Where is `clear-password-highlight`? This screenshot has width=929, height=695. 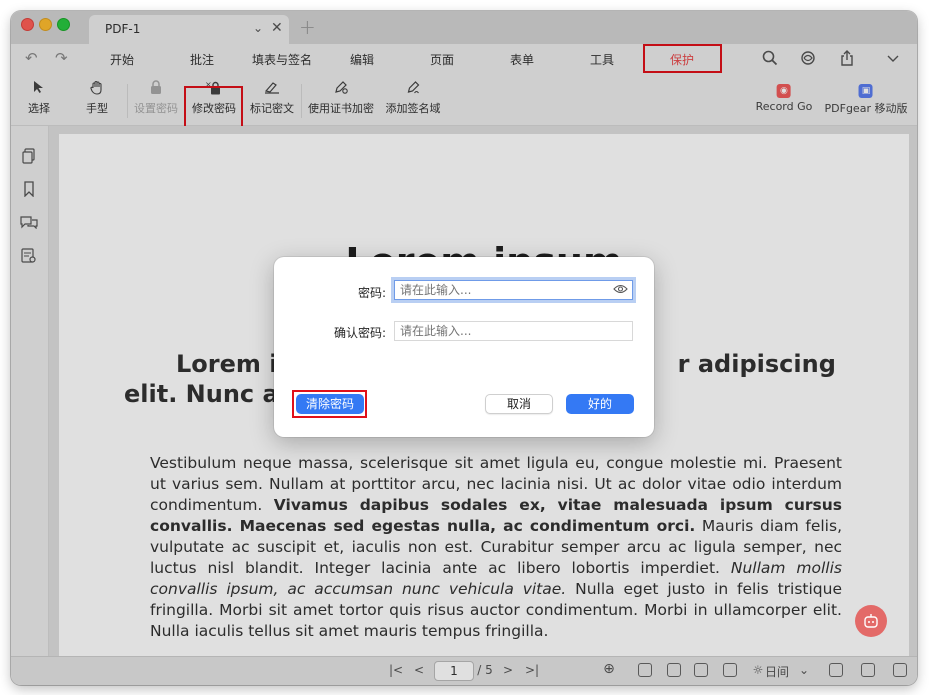
clear-password-highlight is located at coordinates (329, 404).